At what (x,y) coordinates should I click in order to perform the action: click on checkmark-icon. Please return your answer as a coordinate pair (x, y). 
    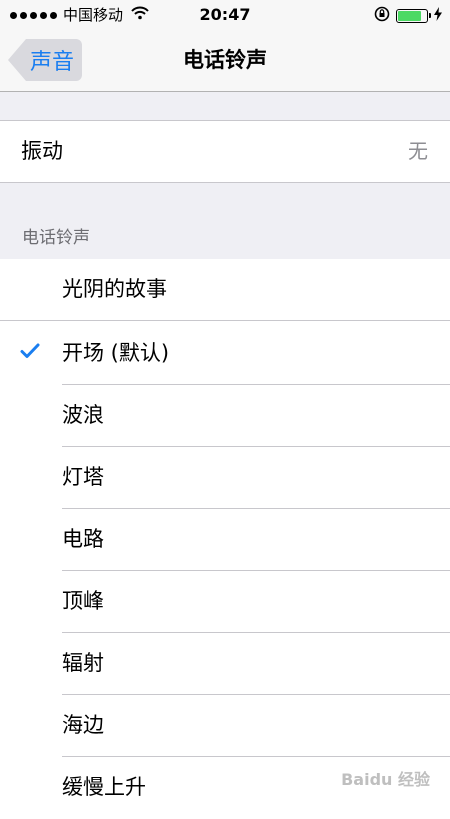
    Looking at the image, I should click on (30, 353).